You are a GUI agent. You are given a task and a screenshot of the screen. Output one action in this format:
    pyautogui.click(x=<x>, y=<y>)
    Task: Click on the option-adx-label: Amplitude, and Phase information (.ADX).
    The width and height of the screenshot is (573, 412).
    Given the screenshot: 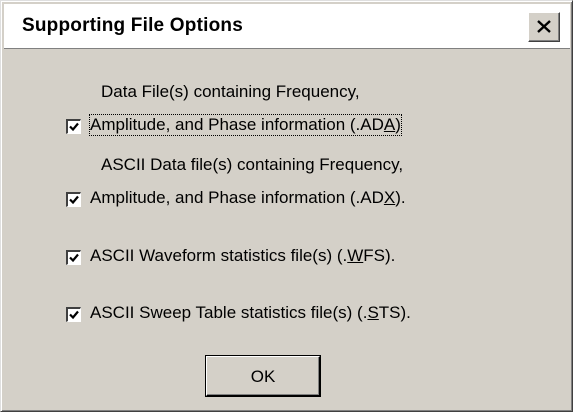 What is the action you would take?
    pyautogui.click(x=248, y=198)
    